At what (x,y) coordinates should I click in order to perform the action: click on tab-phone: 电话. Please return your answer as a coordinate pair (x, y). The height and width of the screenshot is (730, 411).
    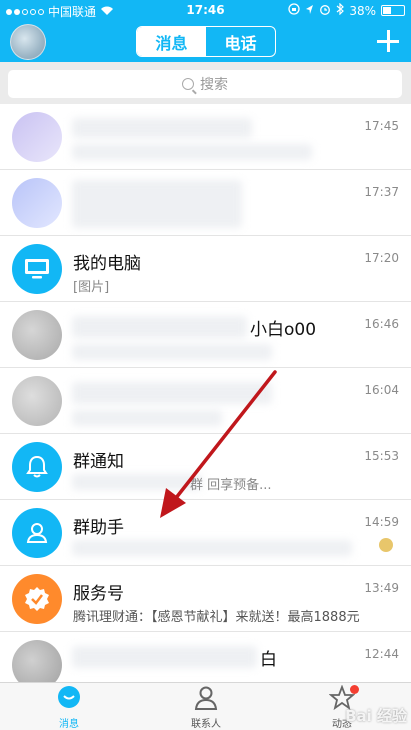
    Looking at the image, I should click on (240, 41).